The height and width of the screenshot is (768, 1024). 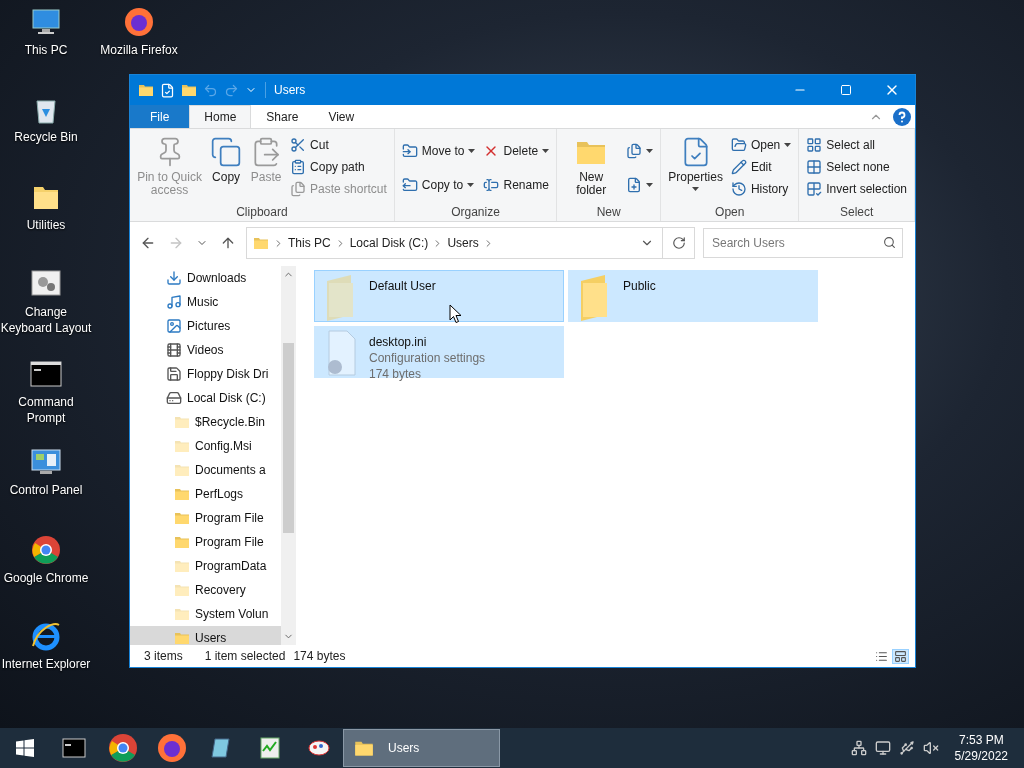 What do you see at coordinates (858, 748) in the screenshot?
I see `network-icon` at bounding box center [858, 748].